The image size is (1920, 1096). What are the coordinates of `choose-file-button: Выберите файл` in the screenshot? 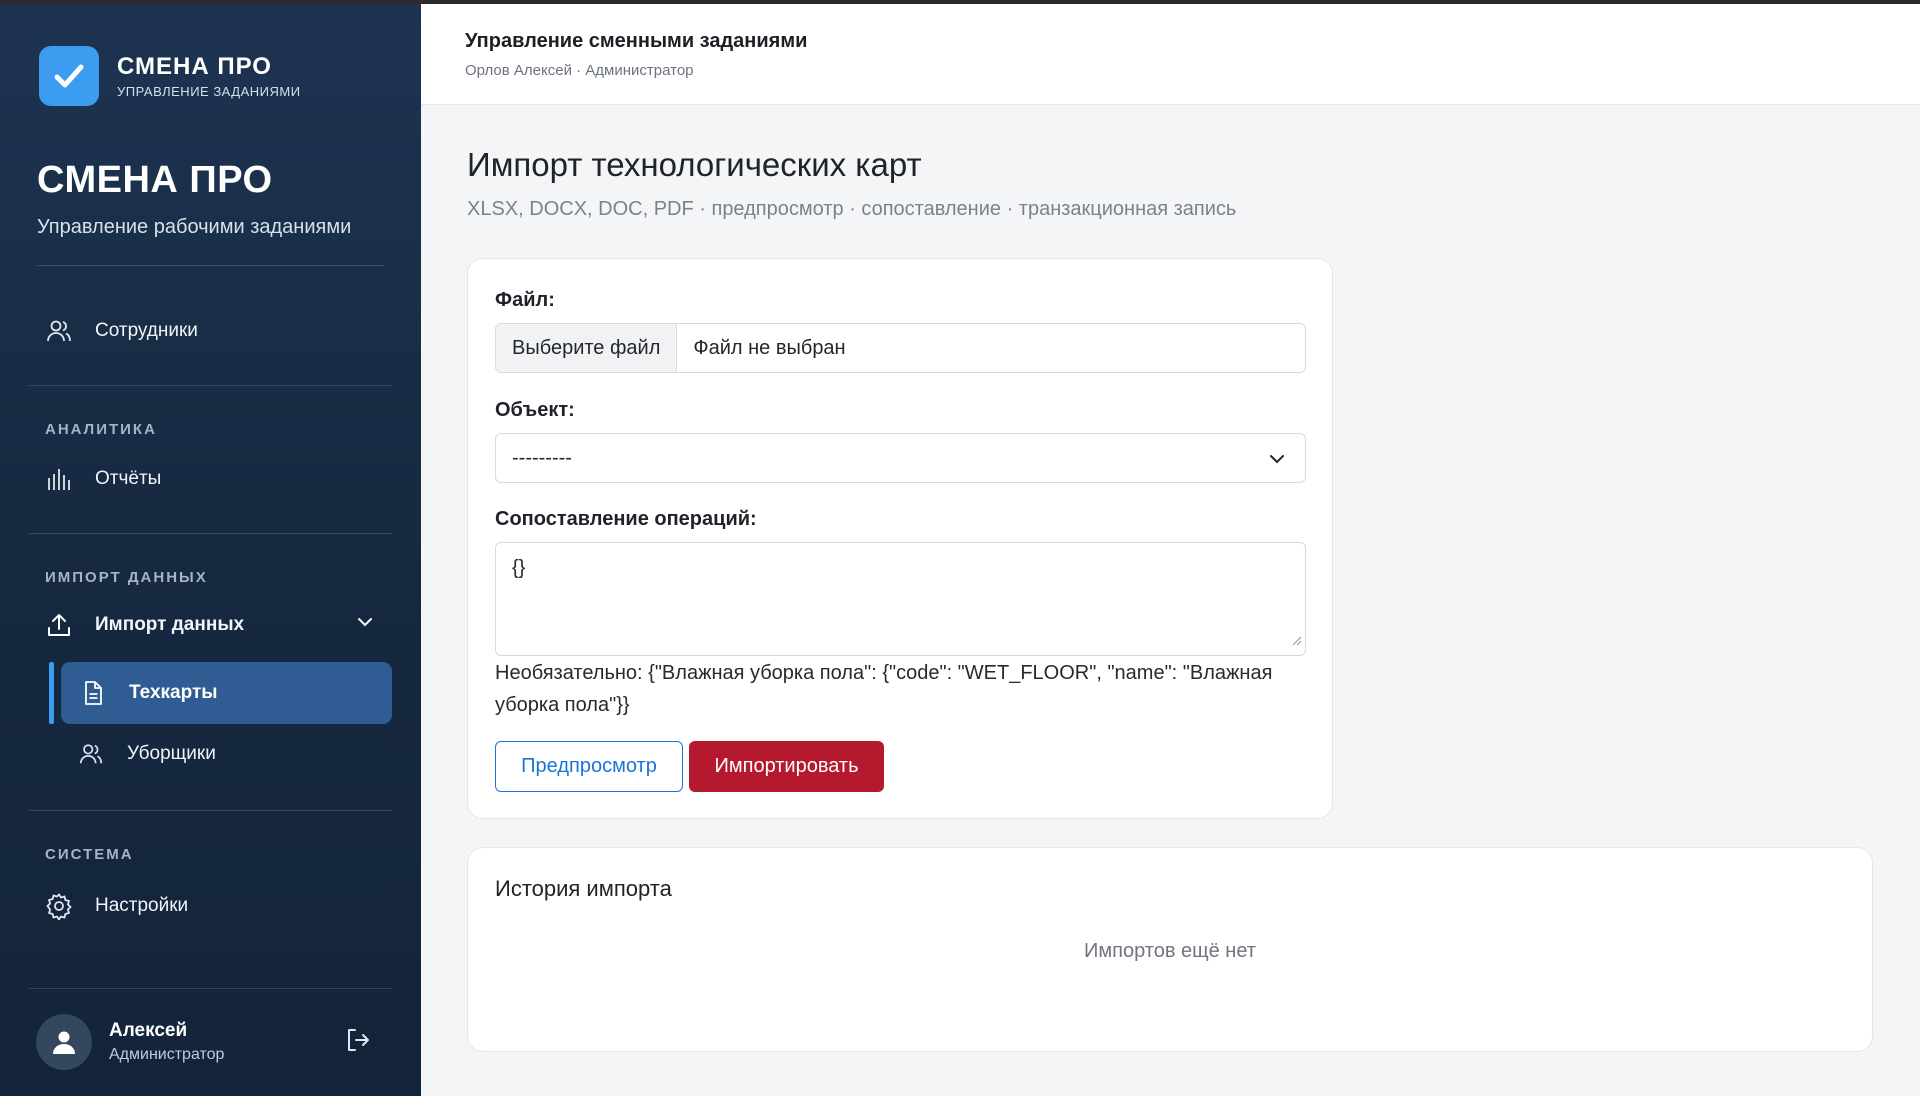 It's located at (587, 348).